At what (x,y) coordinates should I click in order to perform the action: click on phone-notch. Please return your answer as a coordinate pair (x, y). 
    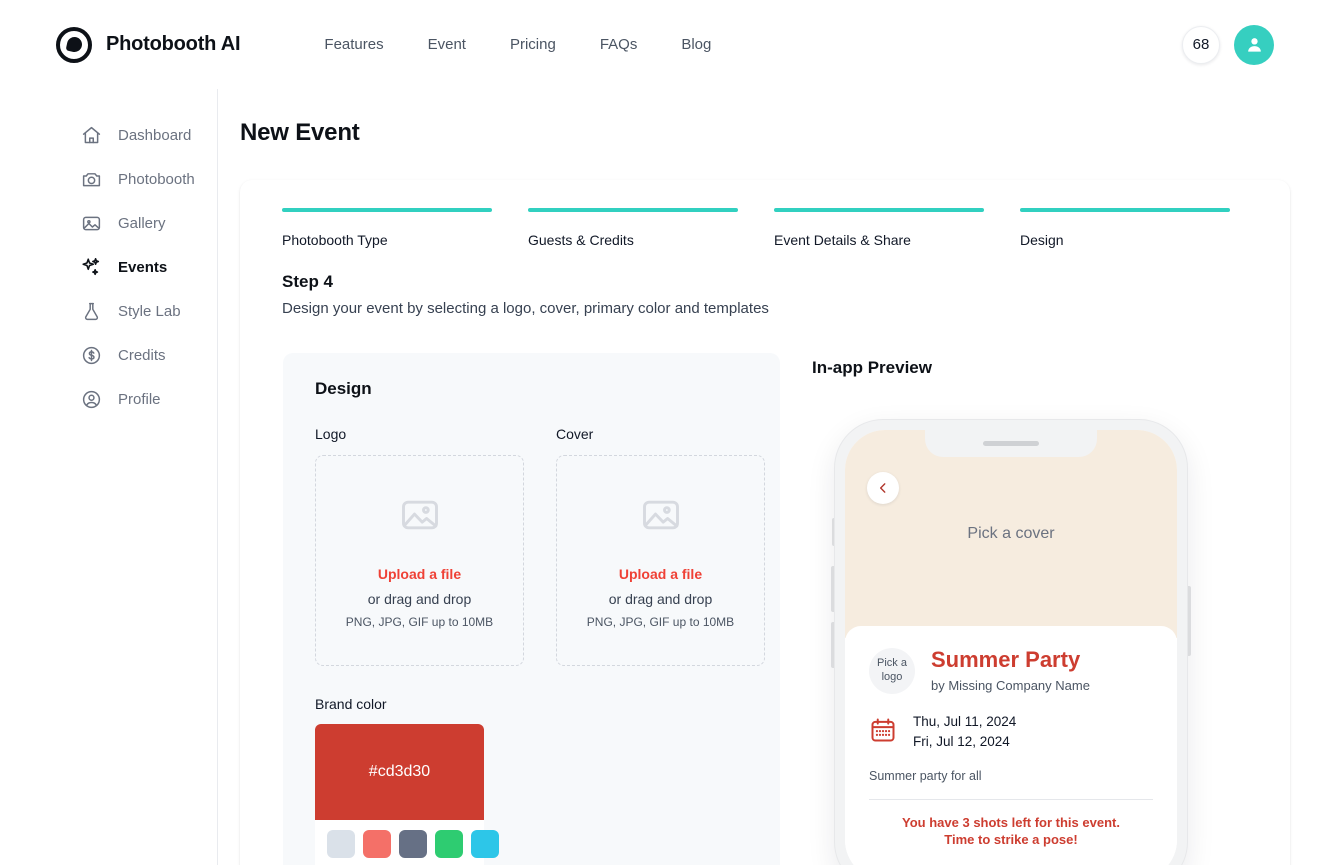
    Looking at the image, I should click on (1011, 443).